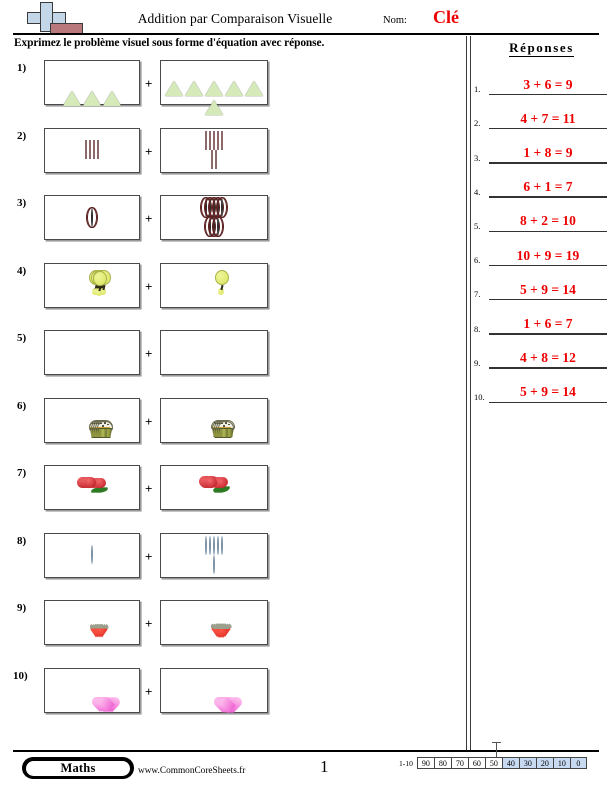 The height and width of the screenshot is (792, 612). What do you see at coordinates (446, 17) in the screenshot?
I see `name-value: Clé` at bounding box center [446, 17].